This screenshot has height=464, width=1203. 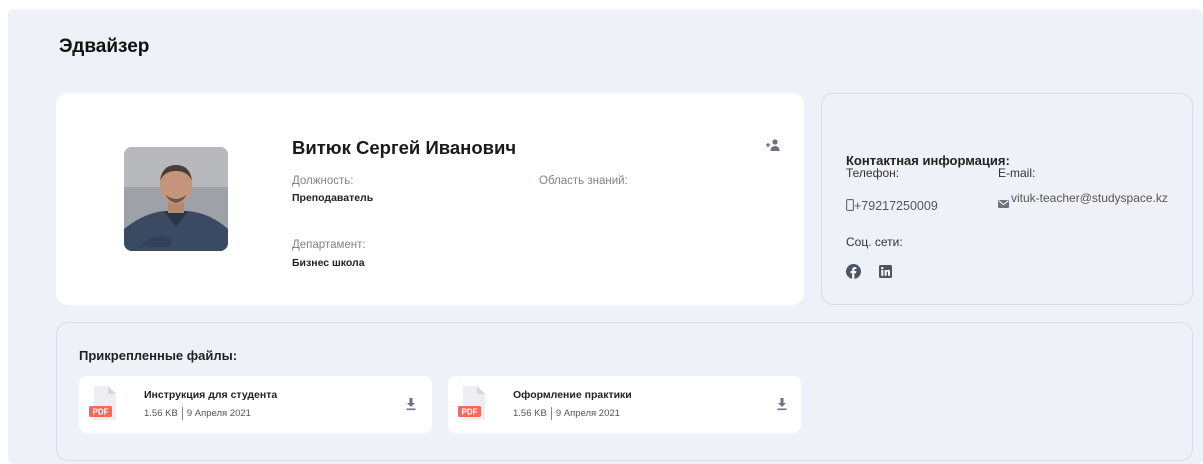 I want to click on phone-number: +79217250009, so click(x=896, y=206).